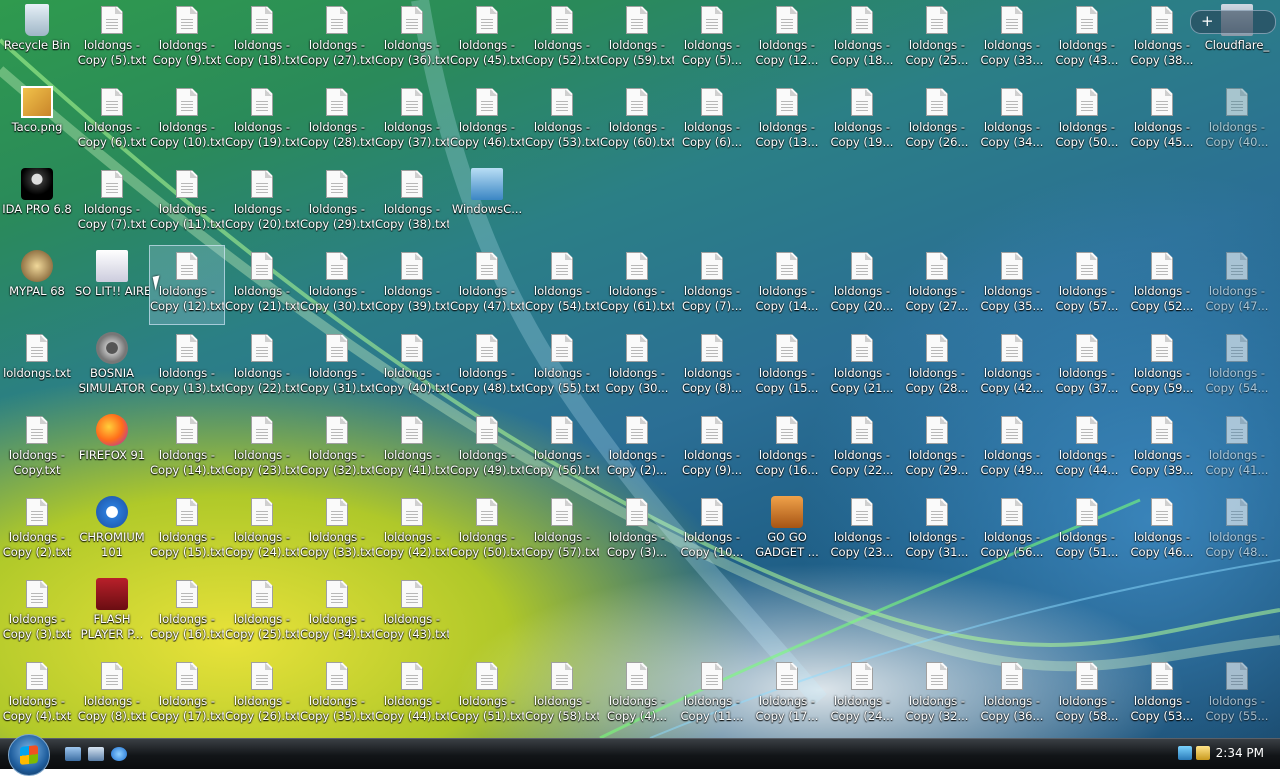 Image resolution: width=1280 pixels, height=776 pixels. What do you see at coordinates (637, 285) in the screenshot?
I see `text-file-icon: loldongs - Copy (61).txt` at bounding box center [637, 285].